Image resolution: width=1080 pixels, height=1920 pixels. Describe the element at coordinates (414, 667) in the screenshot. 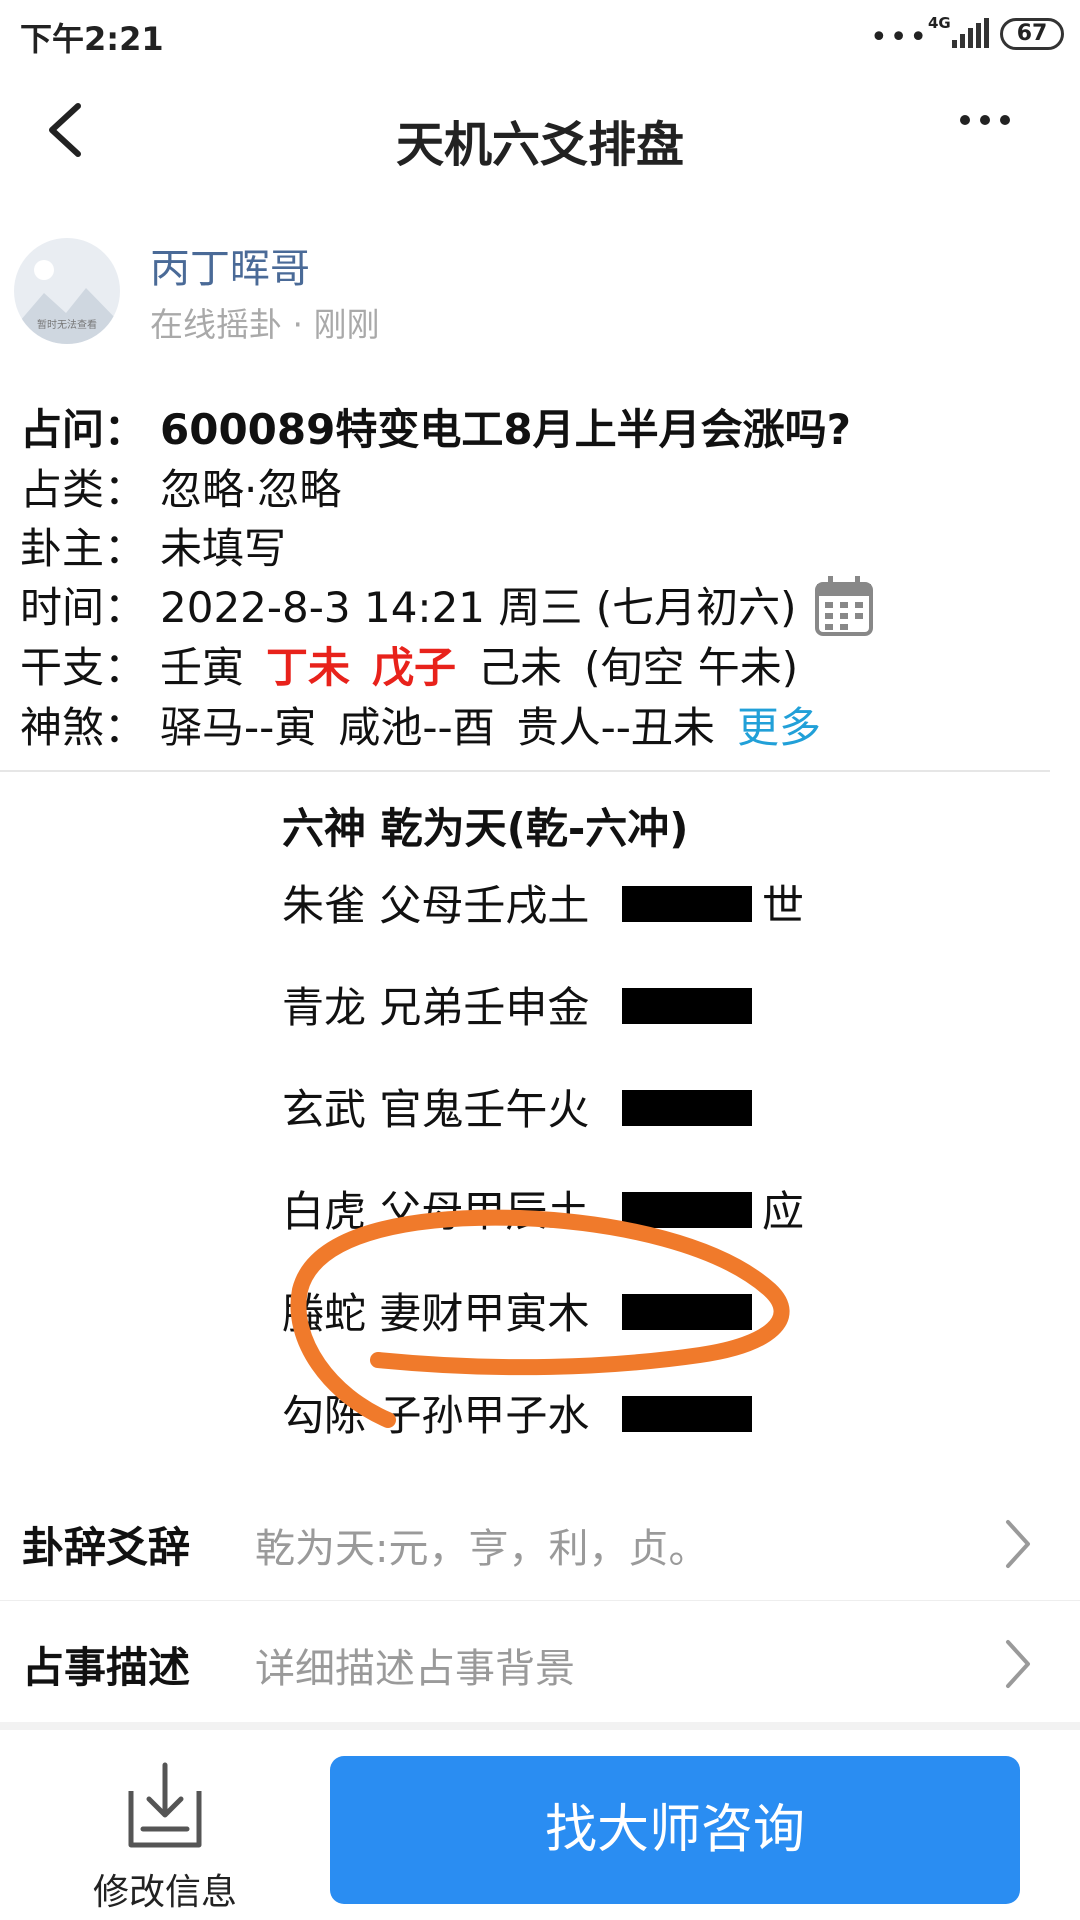

I see `ganzhi-day: 戊子` at that location.